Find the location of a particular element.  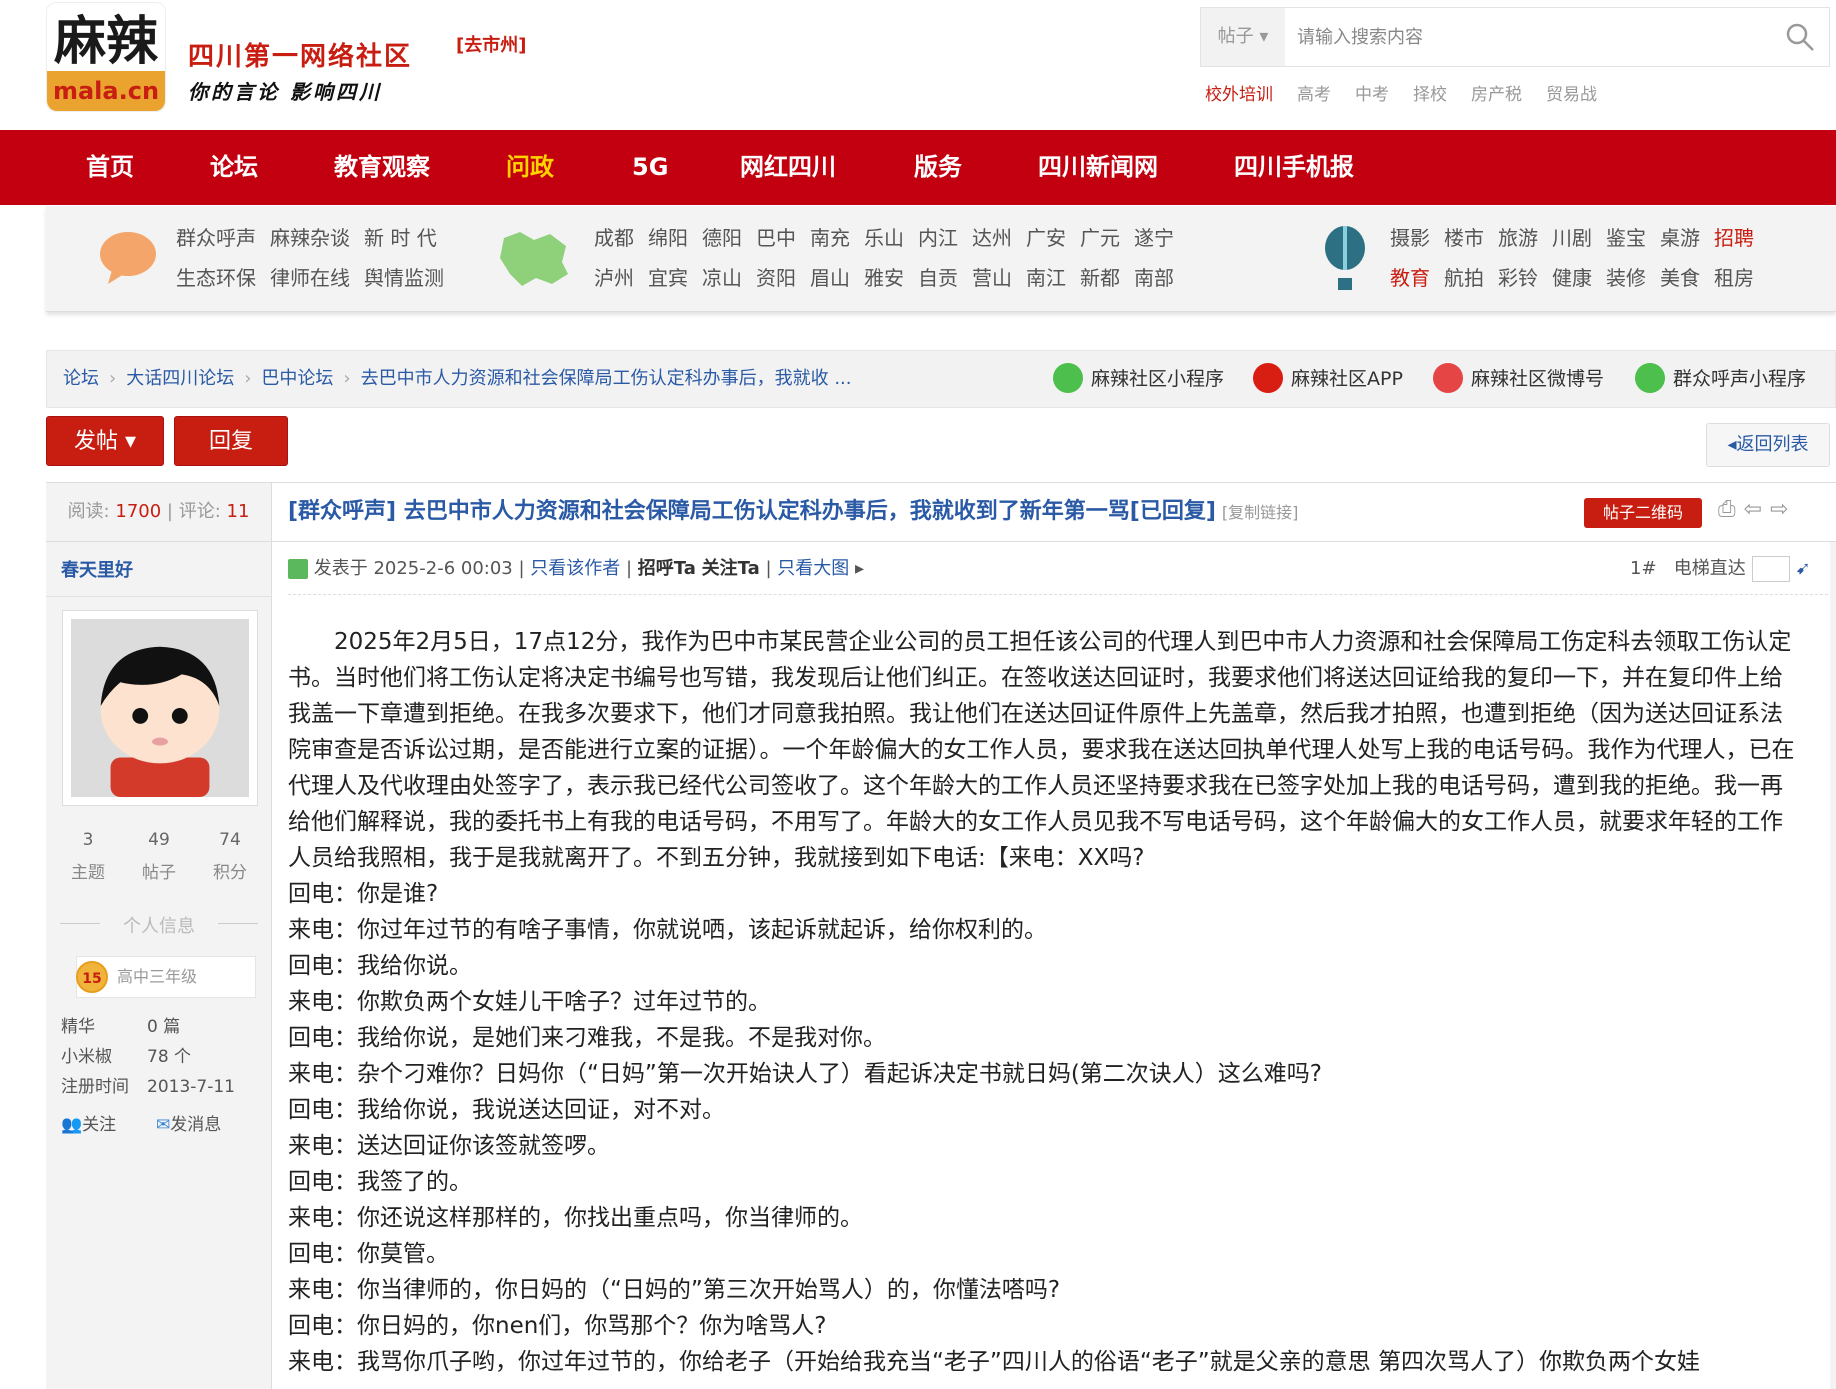

nav-item-mobile: 四川手机报 is located at coordinates (1294, 167).